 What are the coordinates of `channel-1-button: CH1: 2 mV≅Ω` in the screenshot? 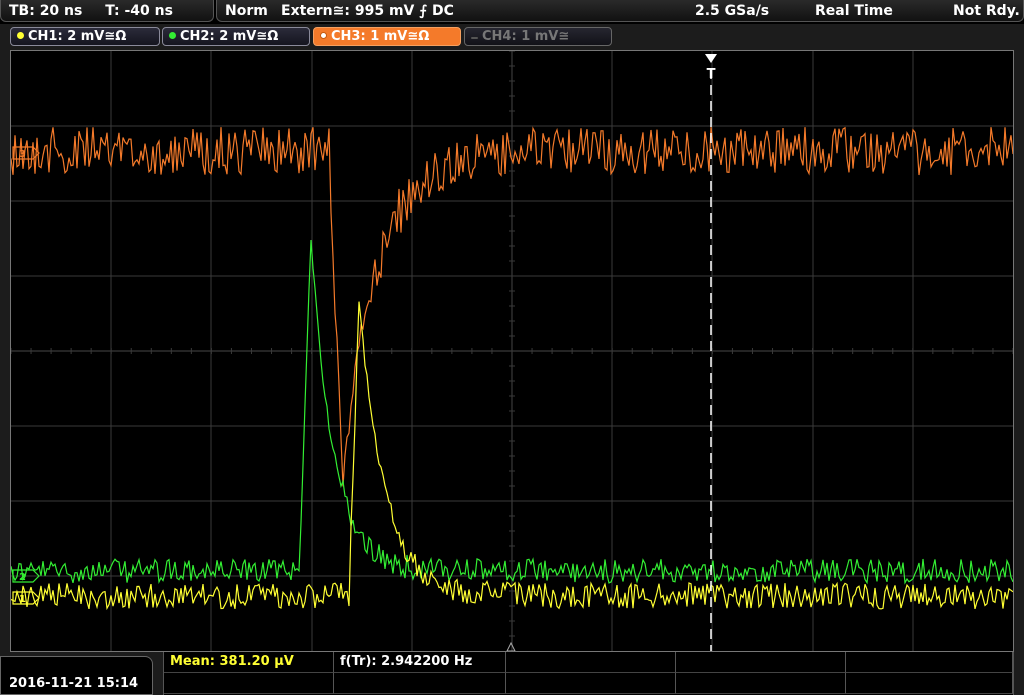 It's located at (85, 36).